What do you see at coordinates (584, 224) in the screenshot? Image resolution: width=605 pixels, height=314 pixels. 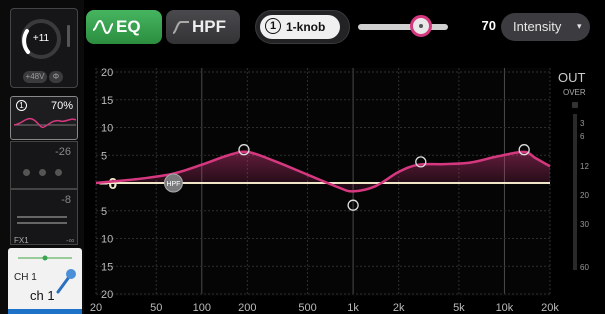 I see `meter-tick: 30` at bounding box center [584, 224].